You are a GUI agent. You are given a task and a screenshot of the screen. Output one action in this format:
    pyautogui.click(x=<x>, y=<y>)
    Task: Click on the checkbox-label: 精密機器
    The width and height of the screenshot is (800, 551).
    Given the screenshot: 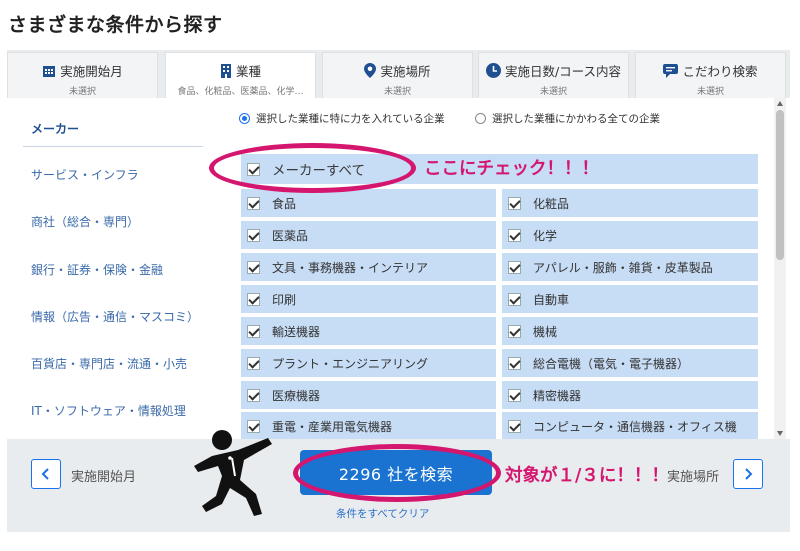 What is the action you would take?
    pyautogui.click(x=557, y=395)
    